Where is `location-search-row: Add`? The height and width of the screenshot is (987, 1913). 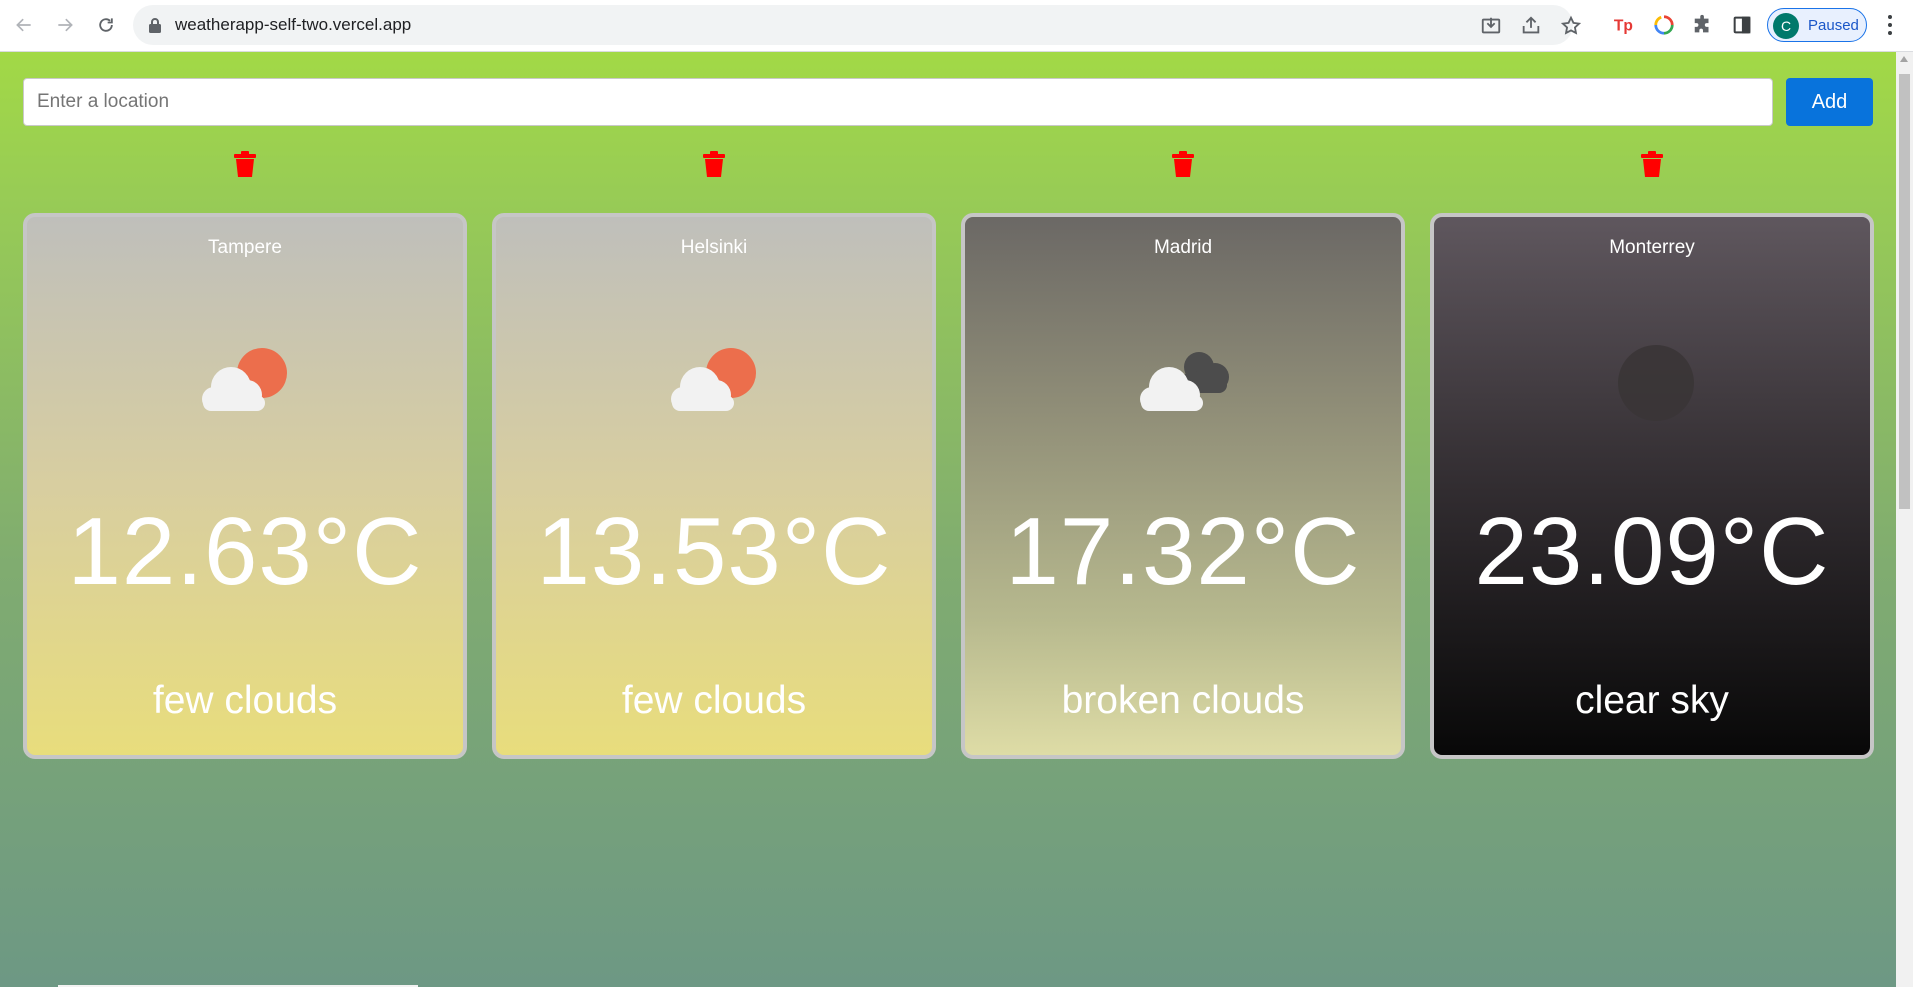
location-search-row: Add is located at coordinates (948, 102).